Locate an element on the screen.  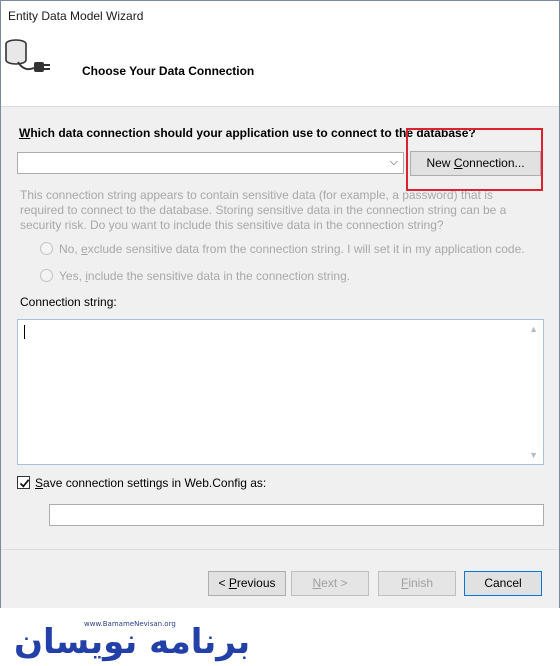
finish-button: Finish is located at coordinates (417, 583).